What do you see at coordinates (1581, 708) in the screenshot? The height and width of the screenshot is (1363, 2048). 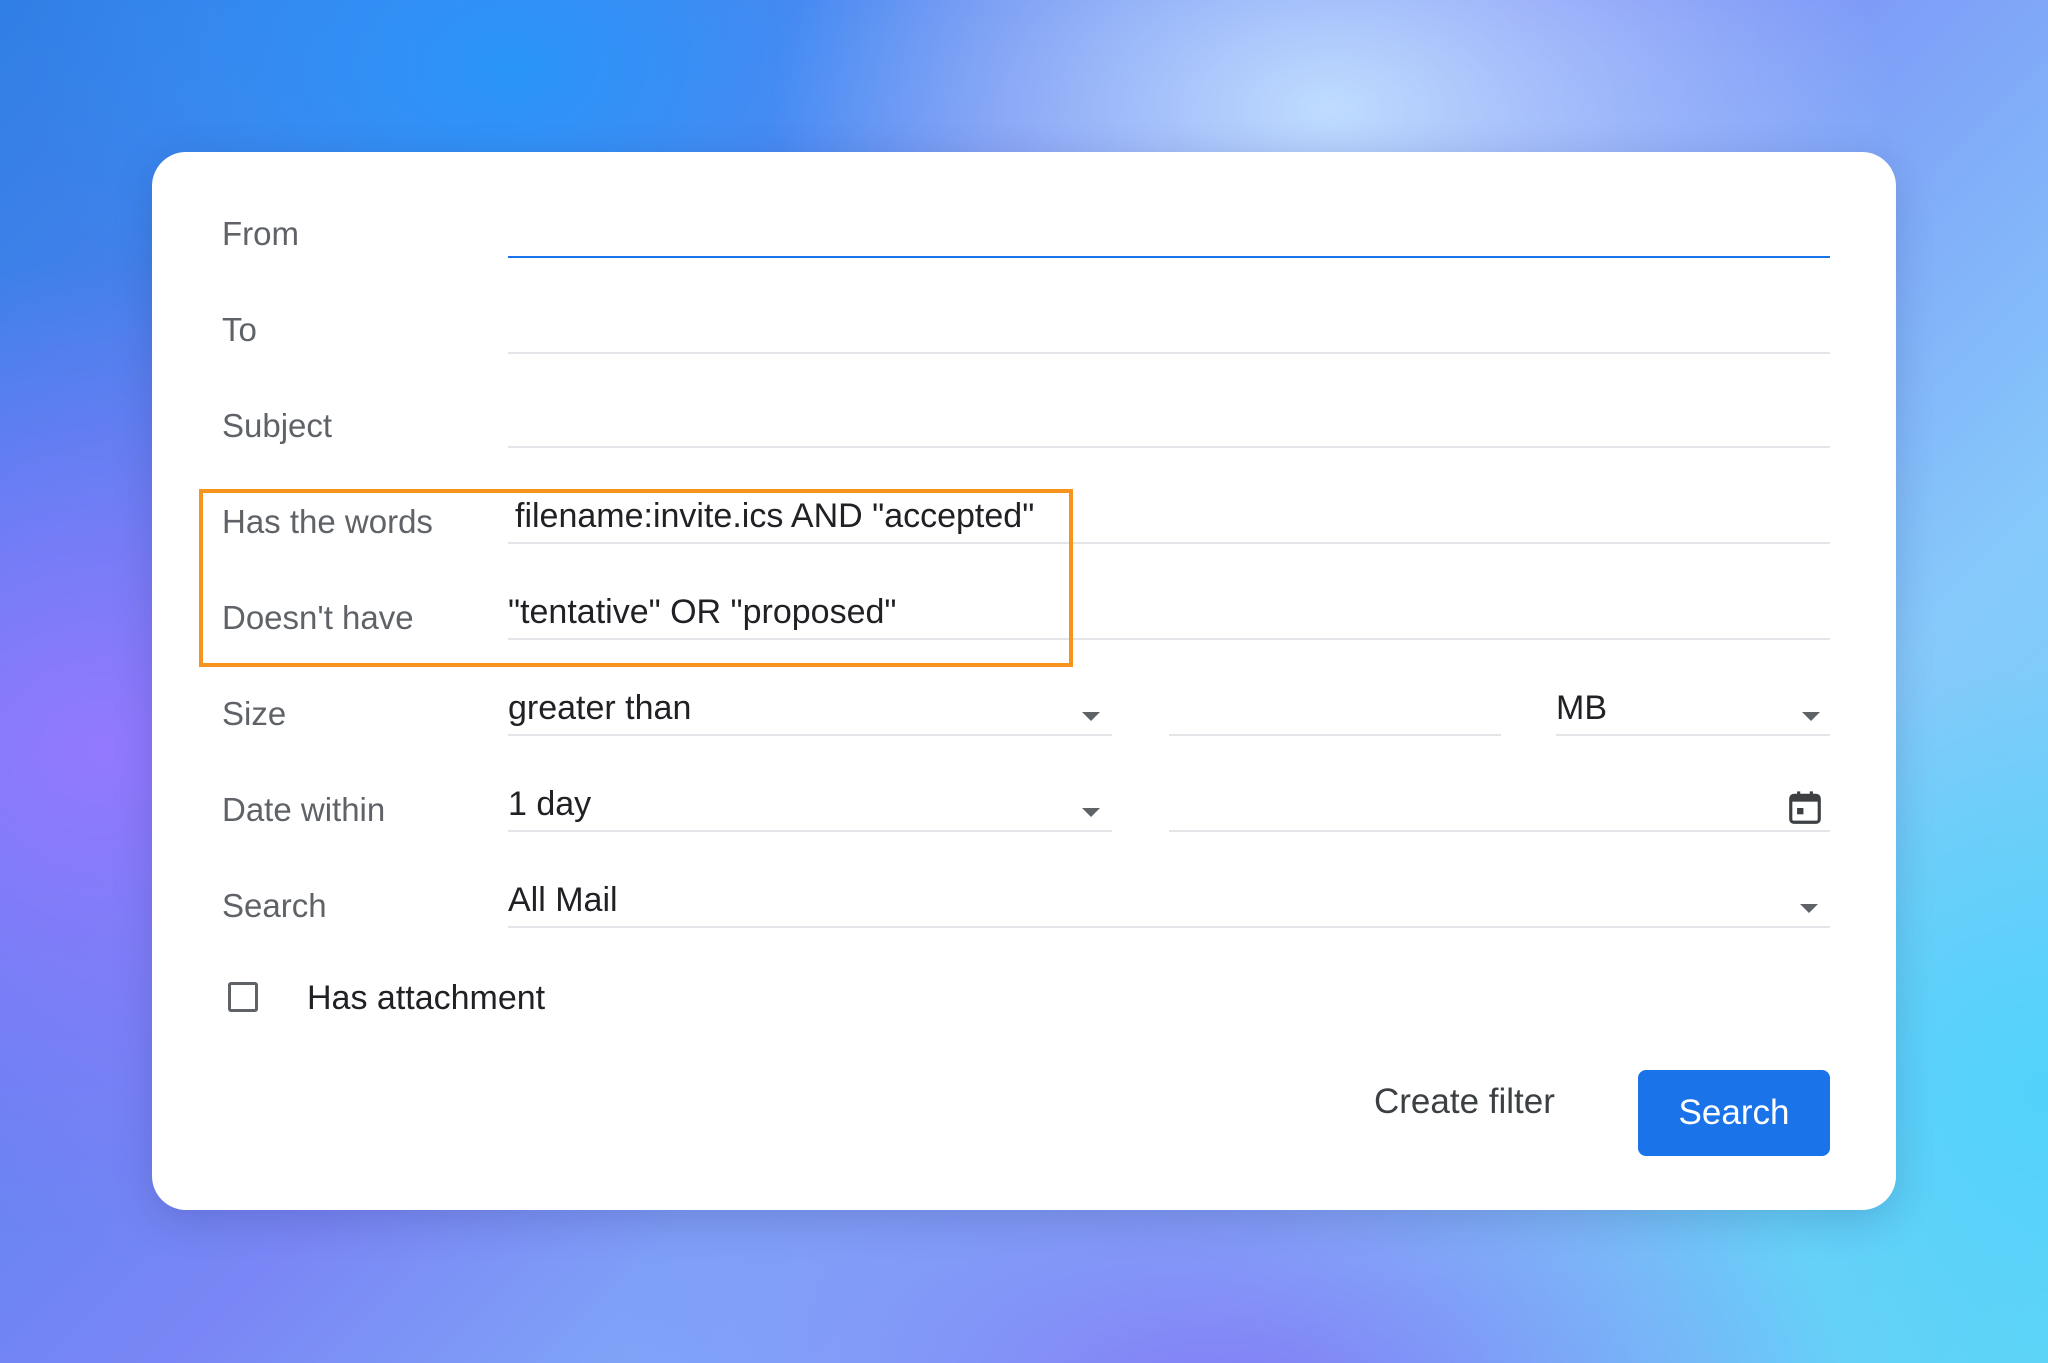 I see `size-unit-value: MB` at bounding box center [1581, 708].